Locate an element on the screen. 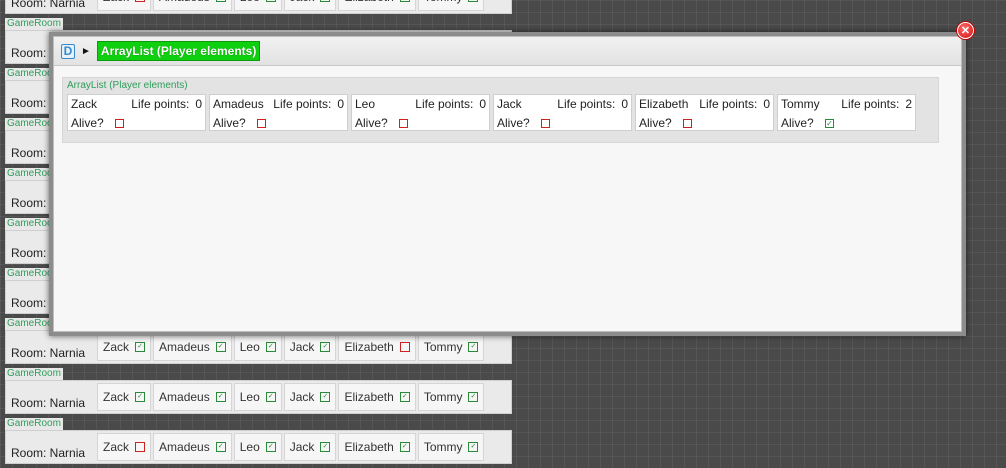  life-points: Life points: 2 is located at coordinates (876, 104).